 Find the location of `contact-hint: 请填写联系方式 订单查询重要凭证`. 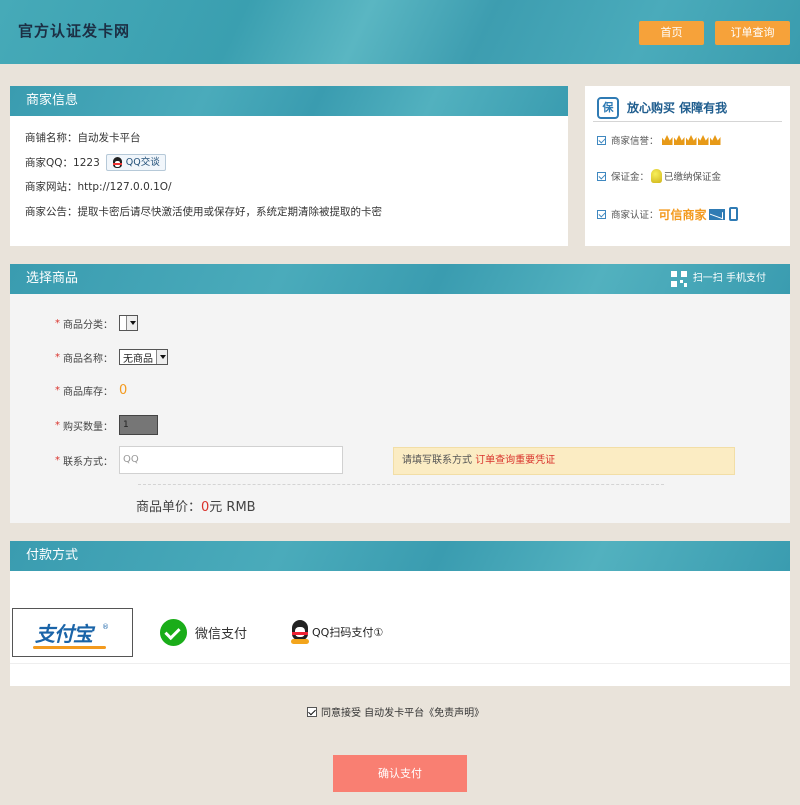

contact-hint: 请填写联系方式 订单查询重要凭证 is located at coordinates (564, 461).